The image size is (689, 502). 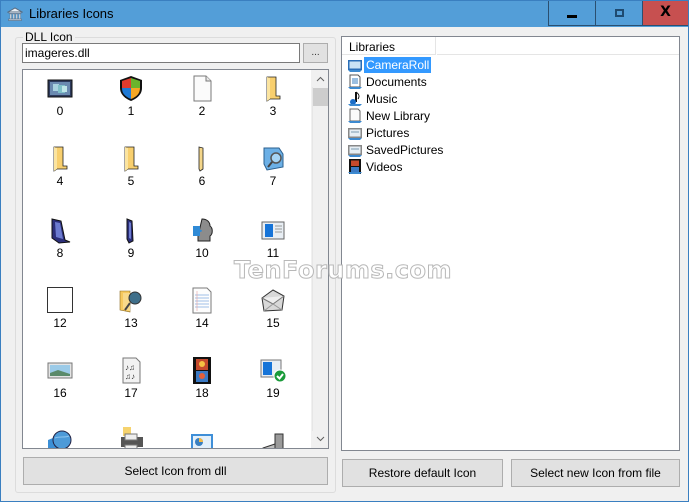 What do you see at coordinates (273, 230) in the screenshot?
I see `window-panel-icon` at bounding box center [273, 230].